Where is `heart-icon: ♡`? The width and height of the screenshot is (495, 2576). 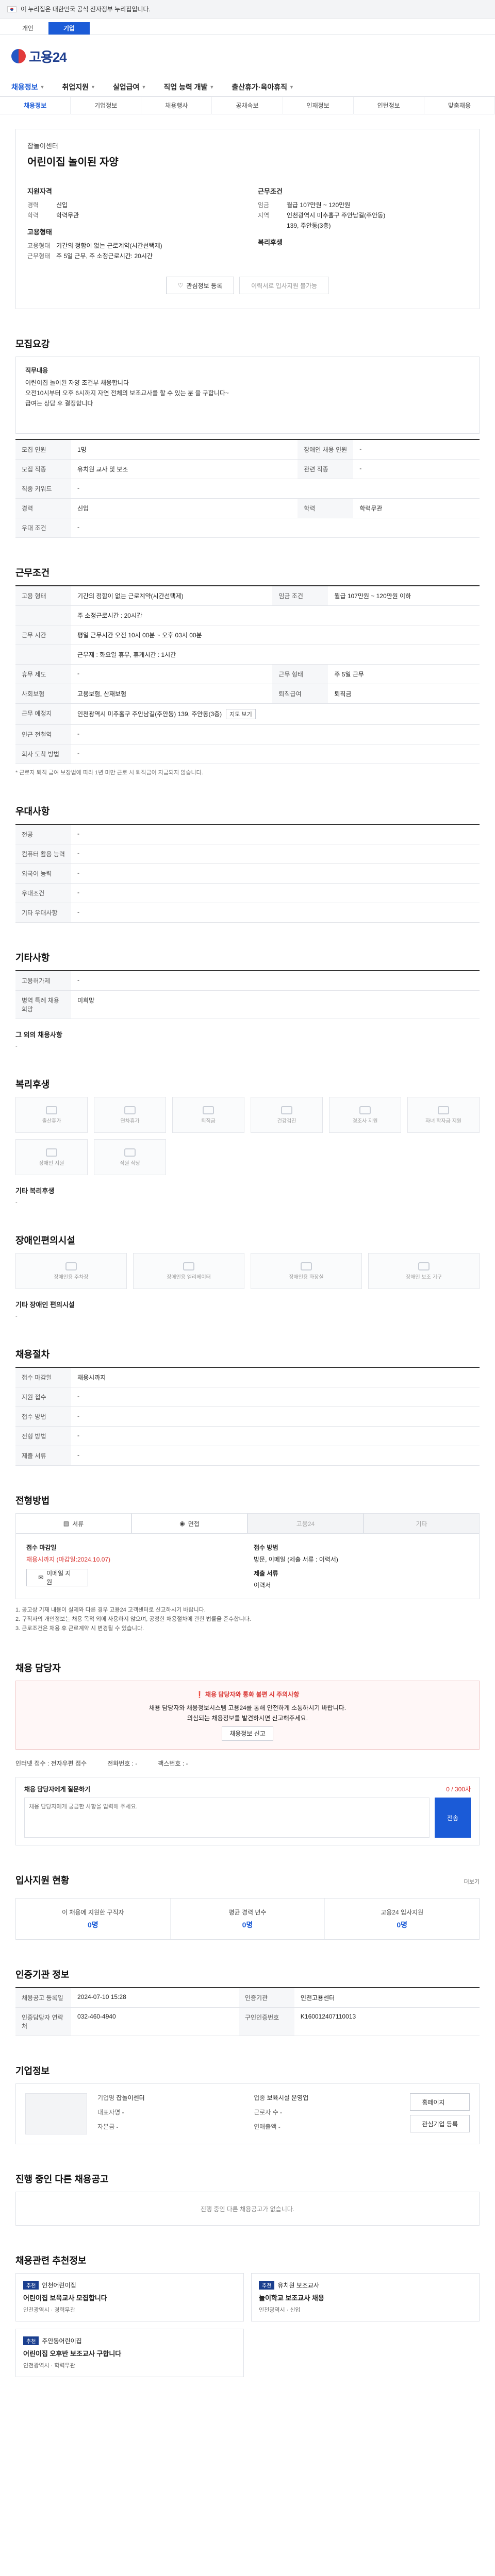 heart-icon: ♡ is located at coordinates (180, 286).